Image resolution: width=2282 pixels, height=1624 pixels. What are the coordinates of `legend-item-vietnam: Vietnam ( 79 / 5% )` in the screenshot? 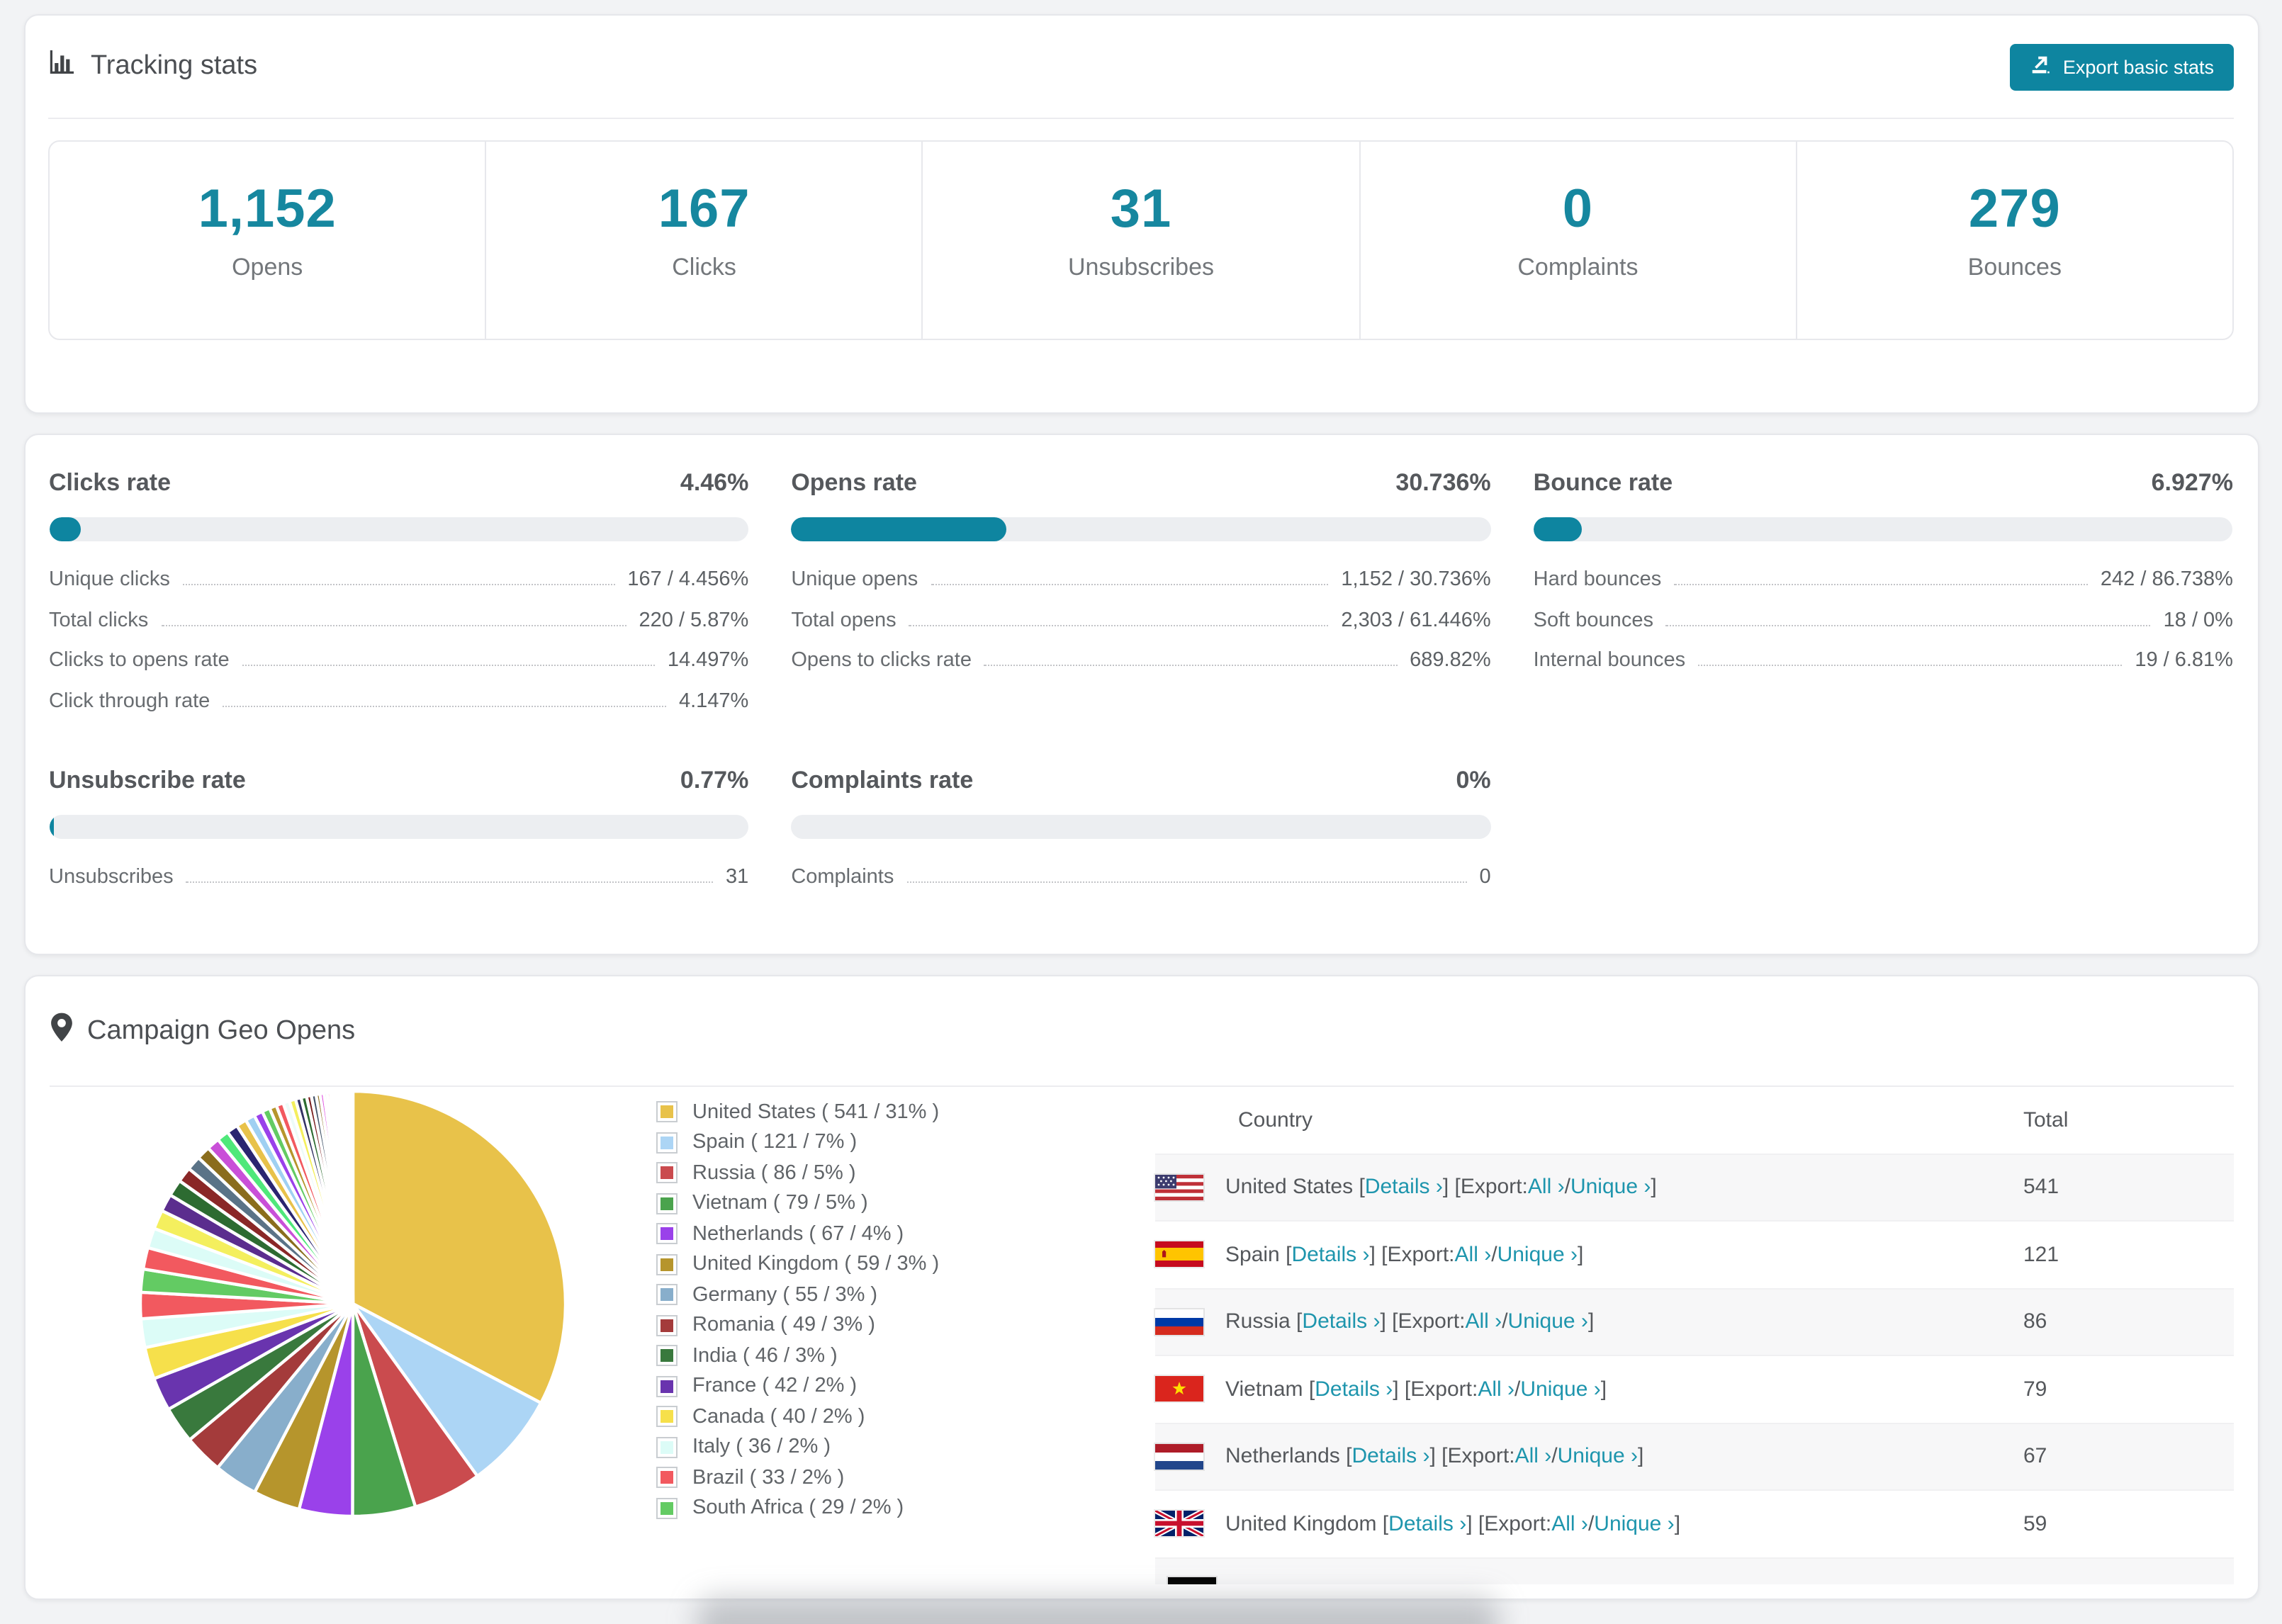 It's located at (905, 1204).